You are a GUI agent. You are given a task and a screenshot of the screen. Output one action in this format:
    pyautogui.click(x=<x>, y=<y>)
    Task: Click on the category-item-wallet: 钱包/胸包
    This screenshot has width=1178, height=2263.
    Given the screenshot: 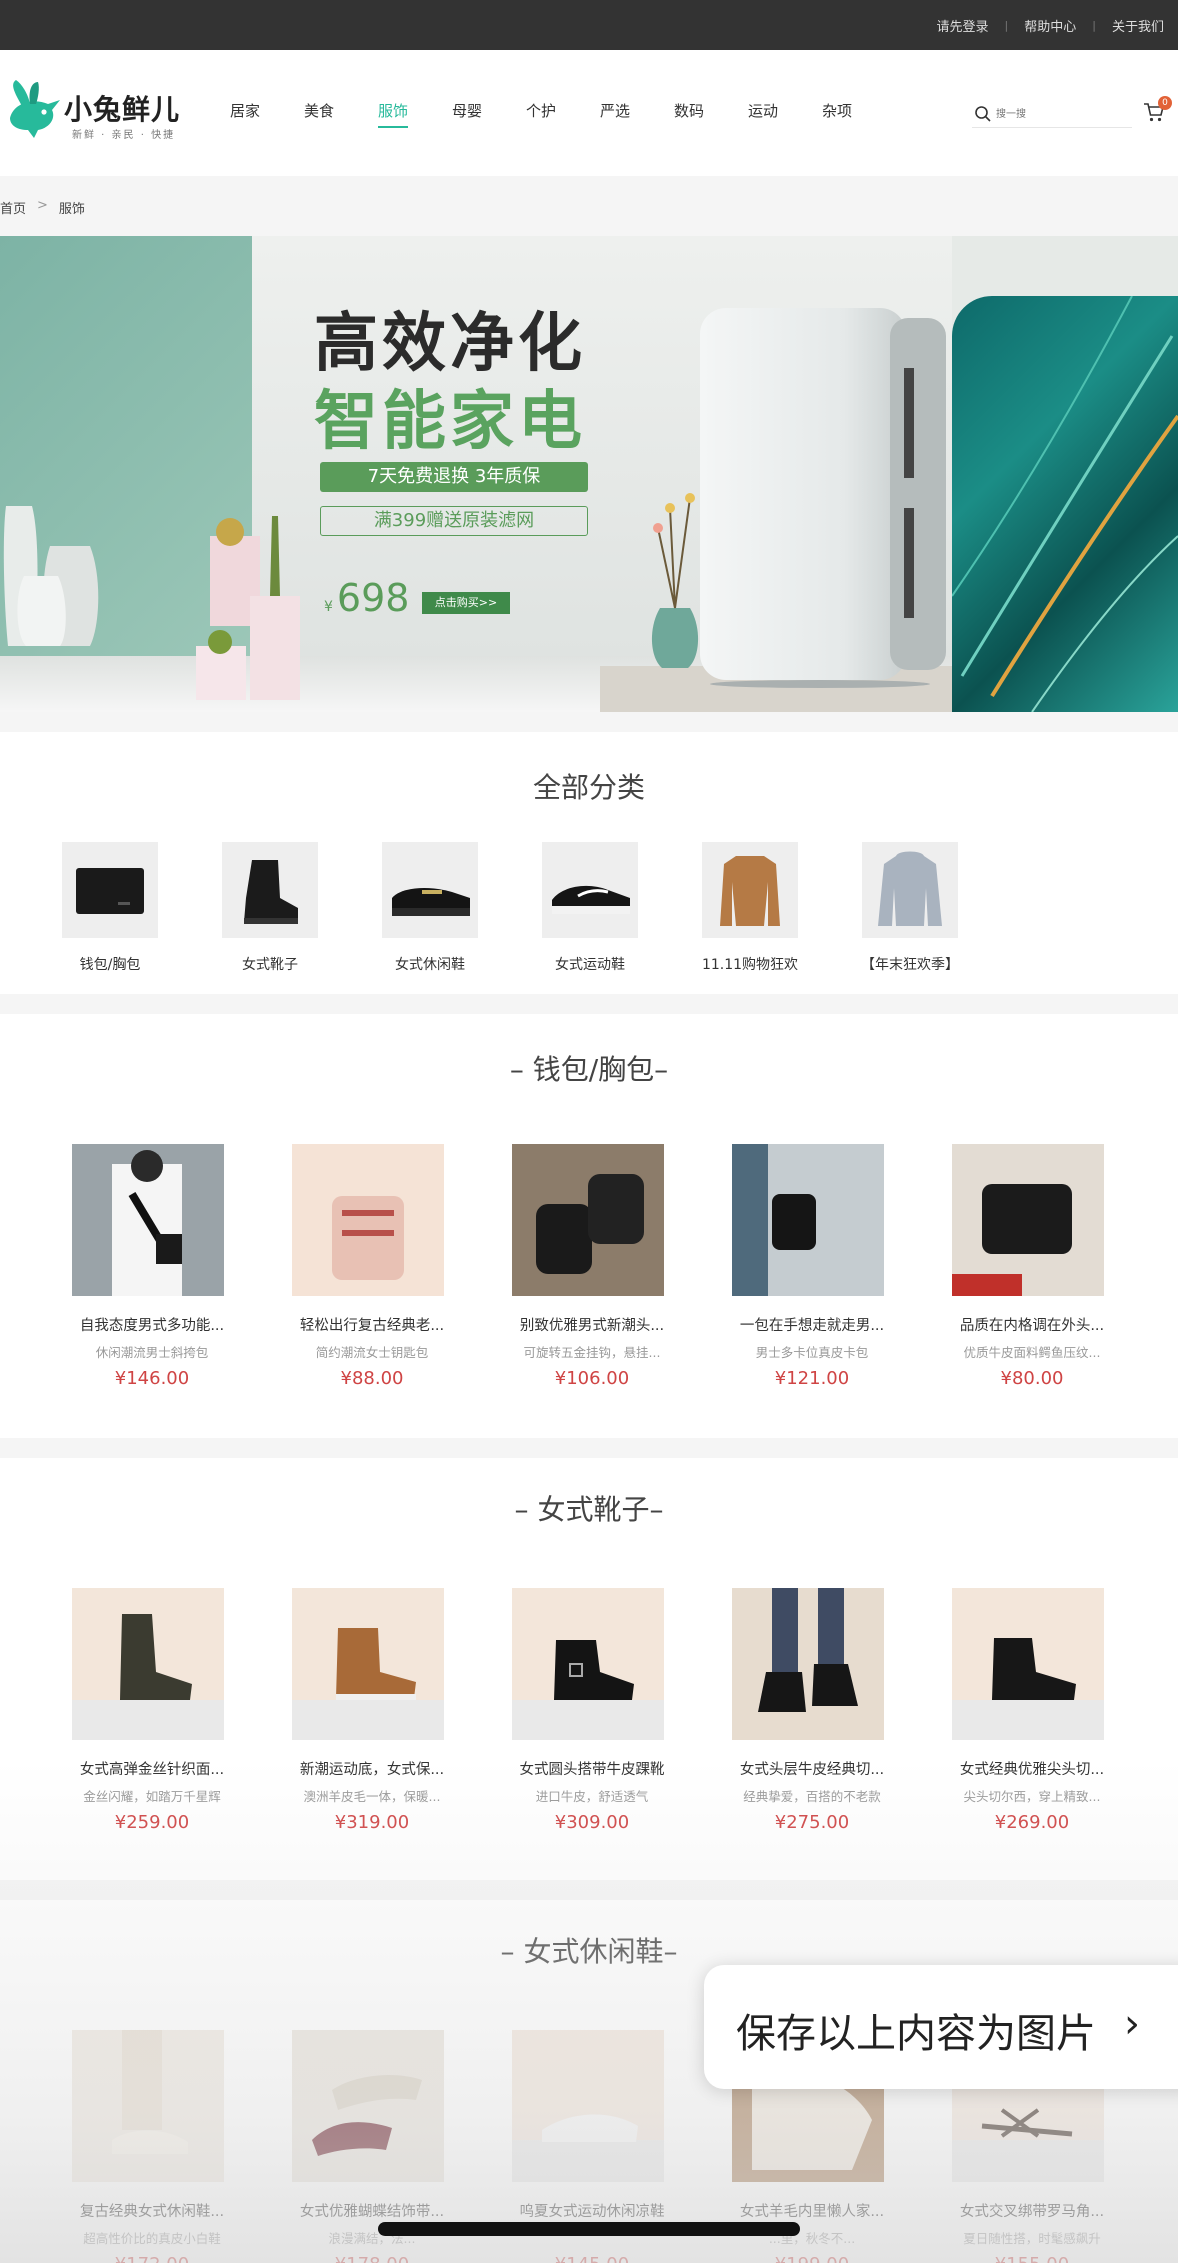 What is the action you would take?
    pyautogui.click(x=110, y=908)
    